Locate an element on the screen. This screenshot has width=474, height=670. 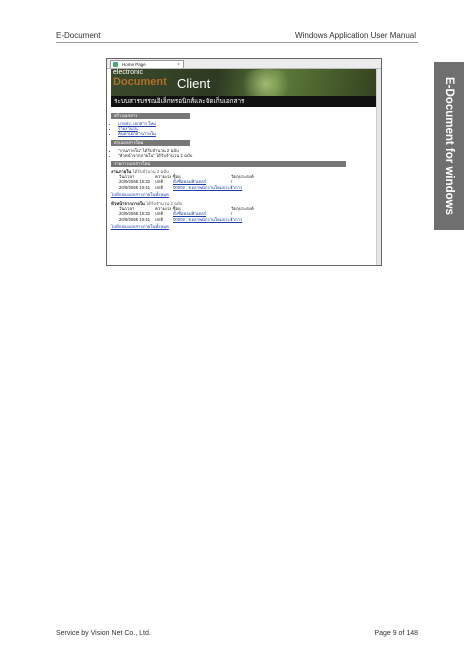
side-tab: E-Document for windows is located at coordinates (449, 146).